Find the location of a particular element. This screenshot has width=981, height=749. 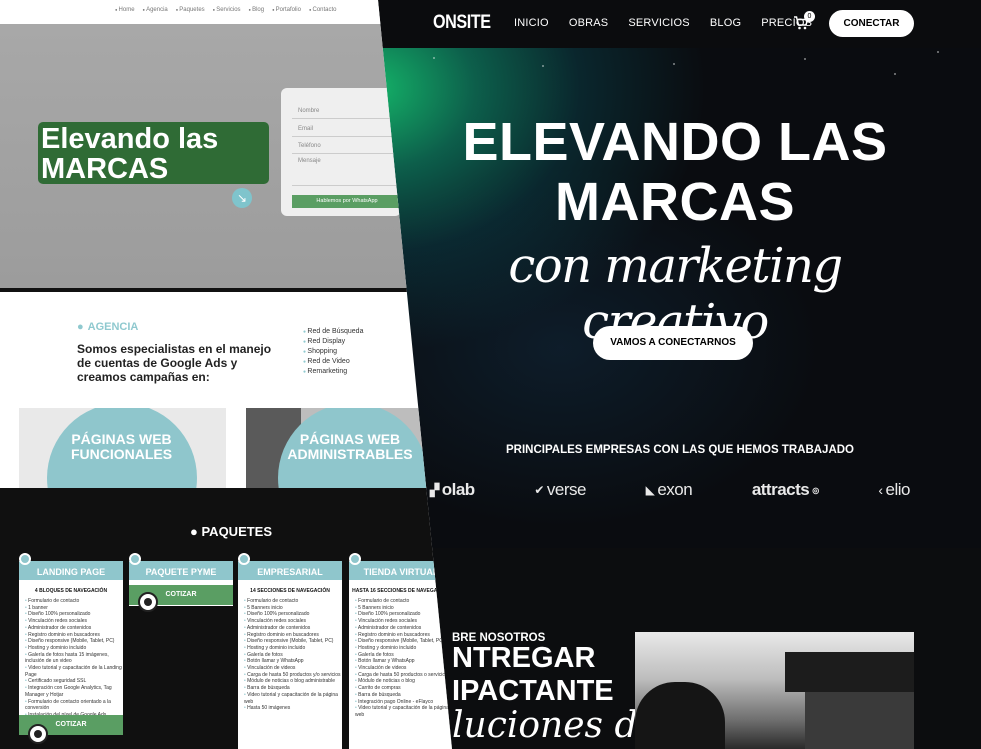

preview-nav-paquetes: Paquetes is located at coordinates (190, 10).